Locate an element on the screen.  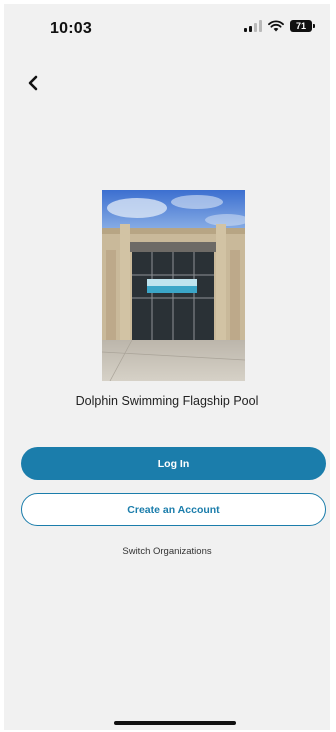
home-indicator is located at coordinates (175, 723).